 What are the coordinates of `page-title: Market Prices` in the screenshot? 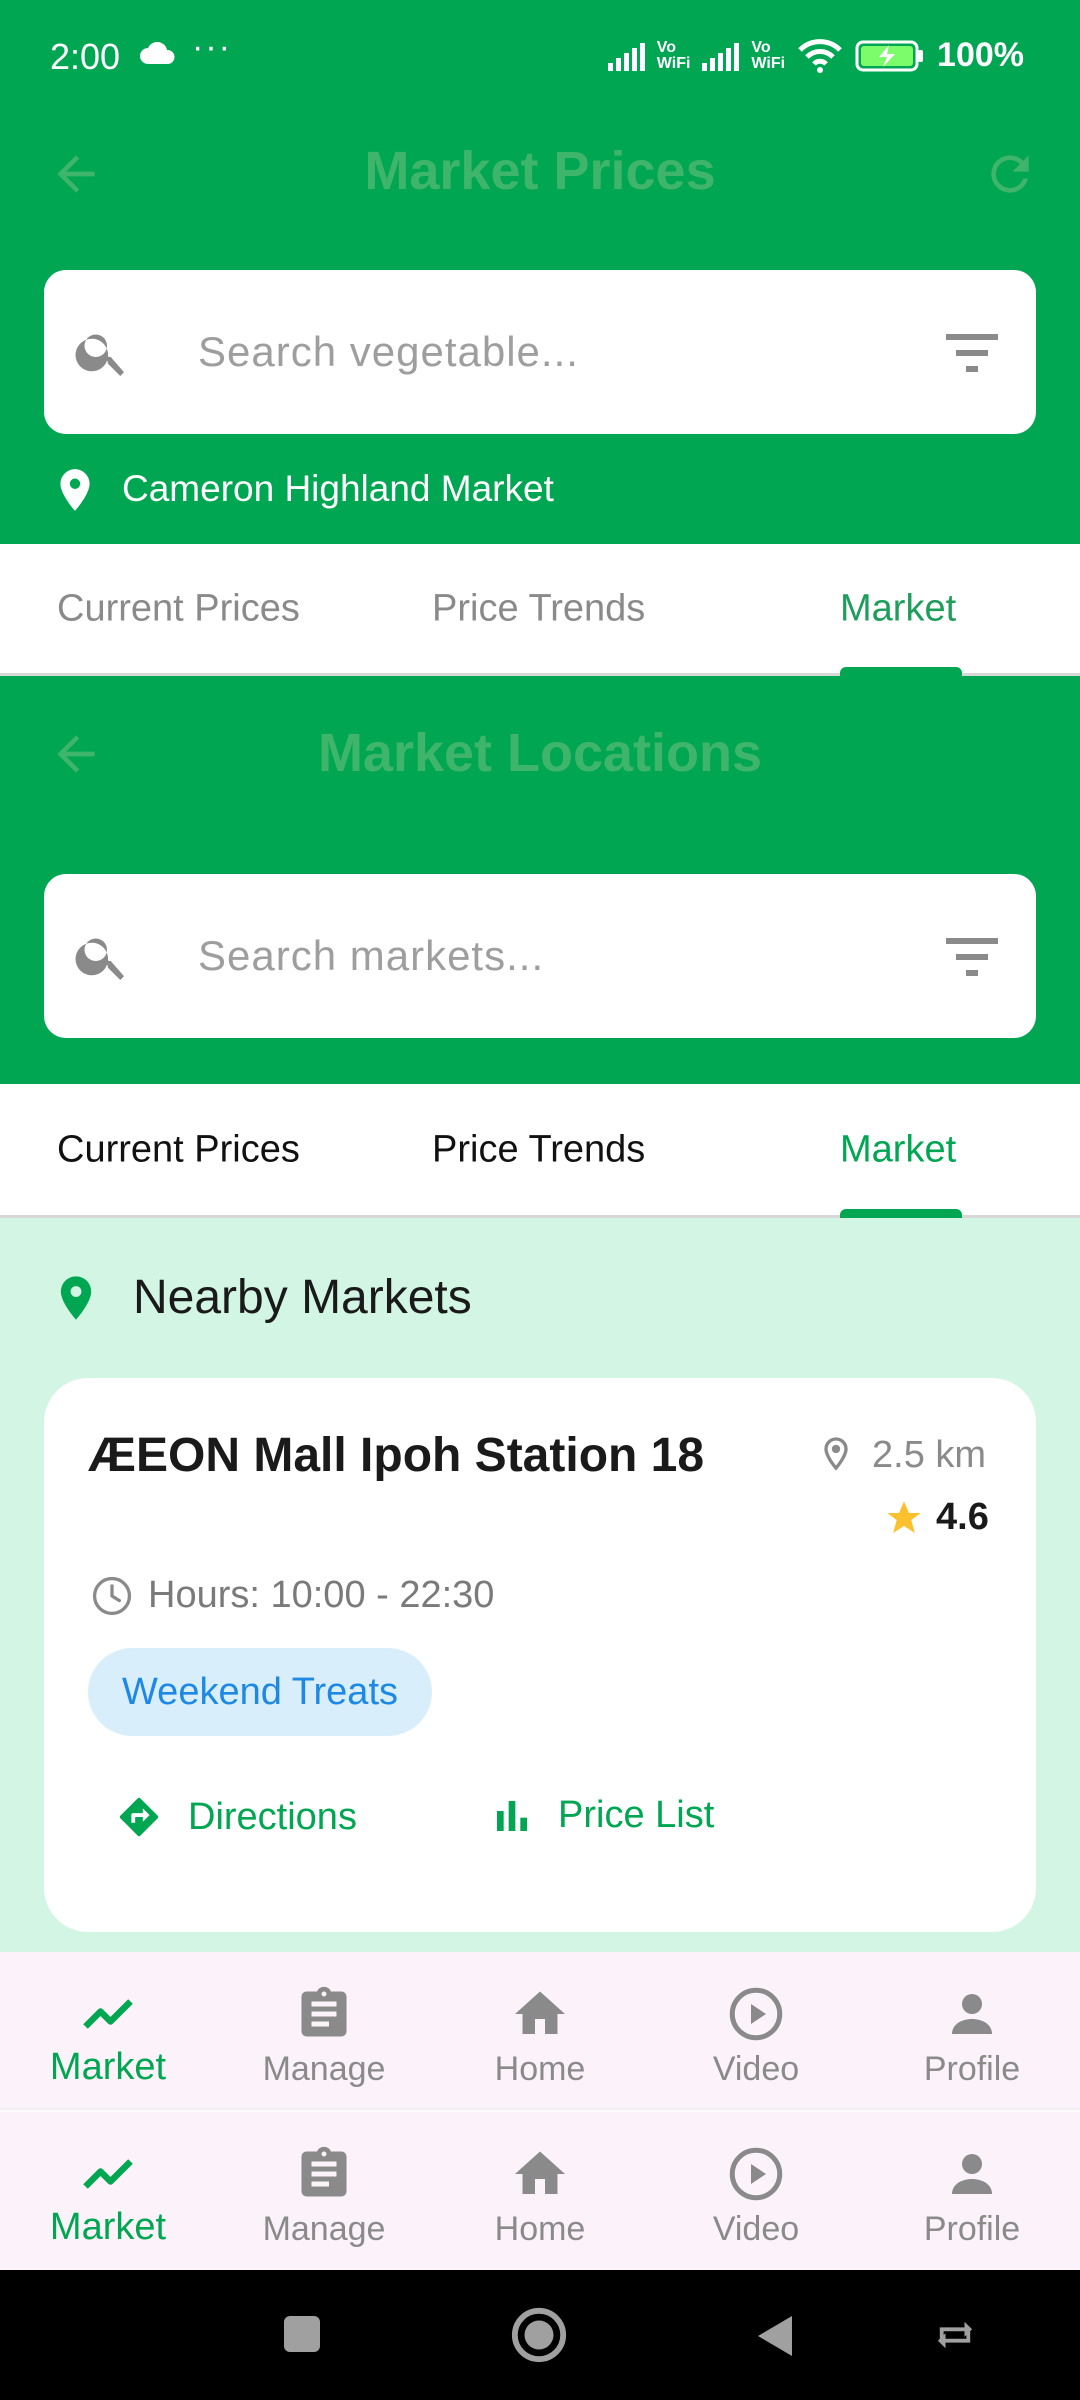 It's located at (540, 171).